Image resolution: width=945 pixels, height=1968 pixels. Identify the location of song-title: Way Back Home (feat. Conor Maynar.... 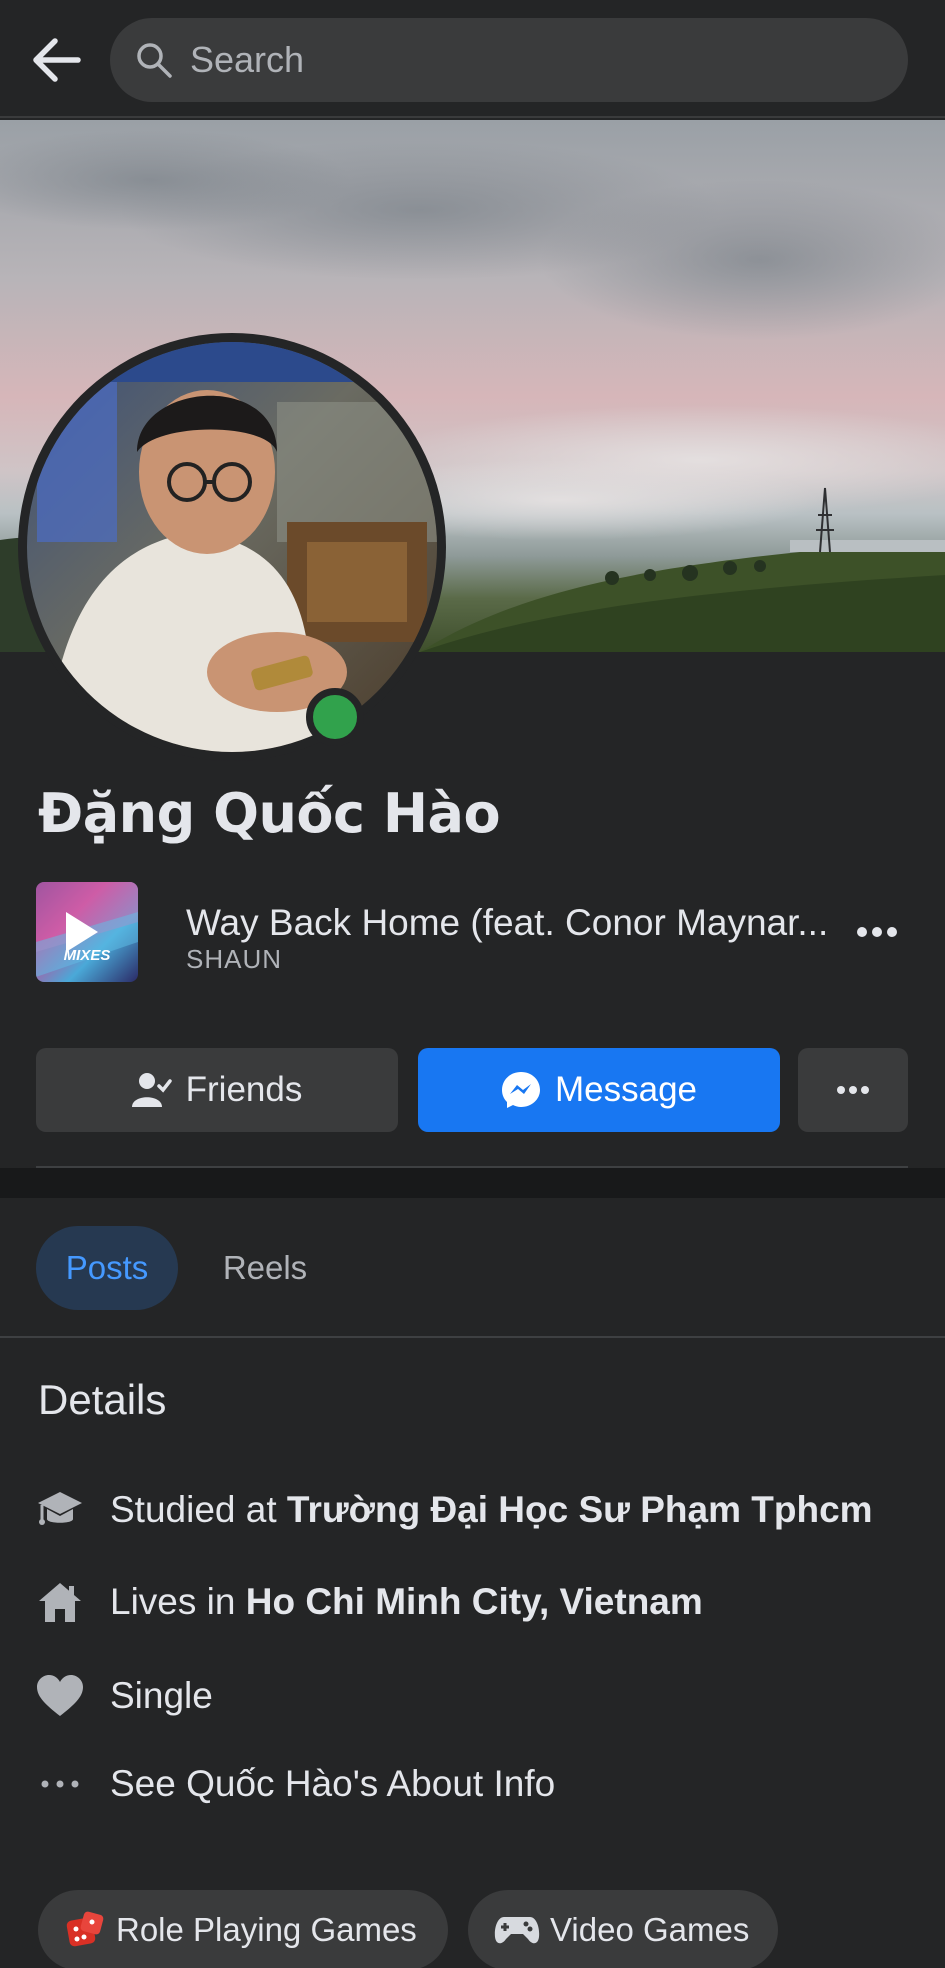
(506, 923).